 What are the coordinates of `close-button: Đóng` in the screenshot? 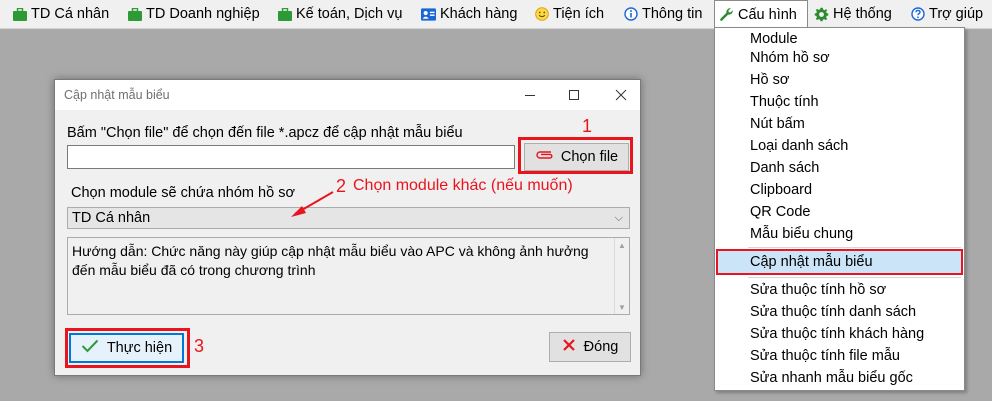 It's located at (590, 347).